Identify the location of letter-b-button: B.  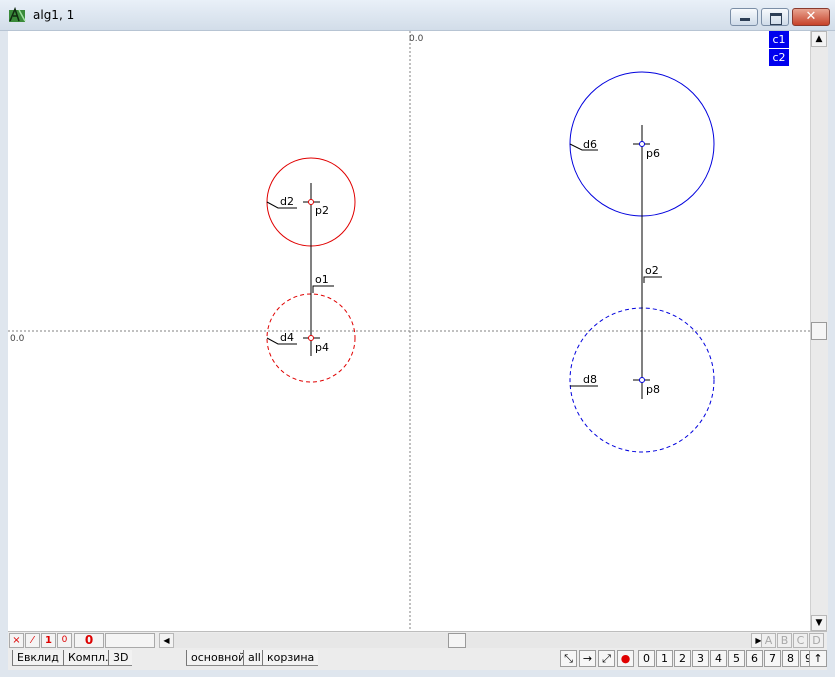
(784, 640).